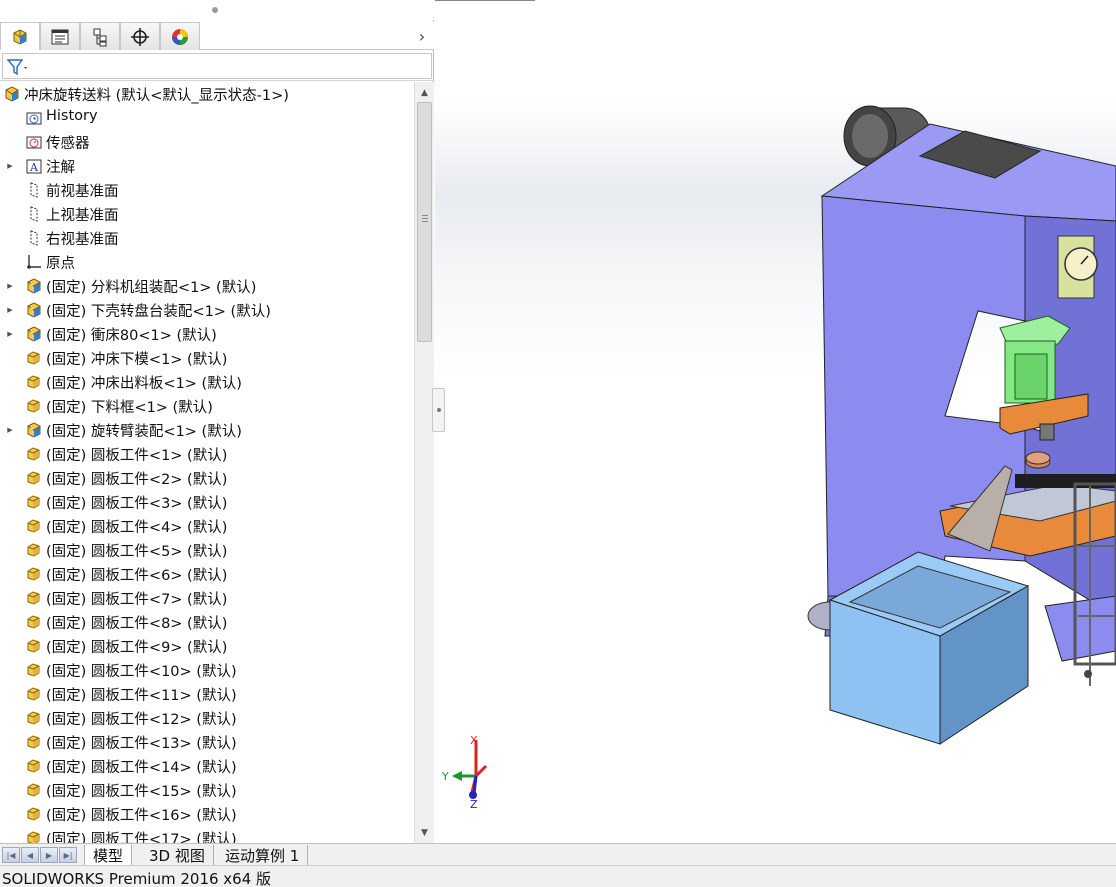 This screenshot has height=887, width=1116. Describe the element at coordinates (100, 36) in the screenshot. I see `configurationmanager-tab` at that location.